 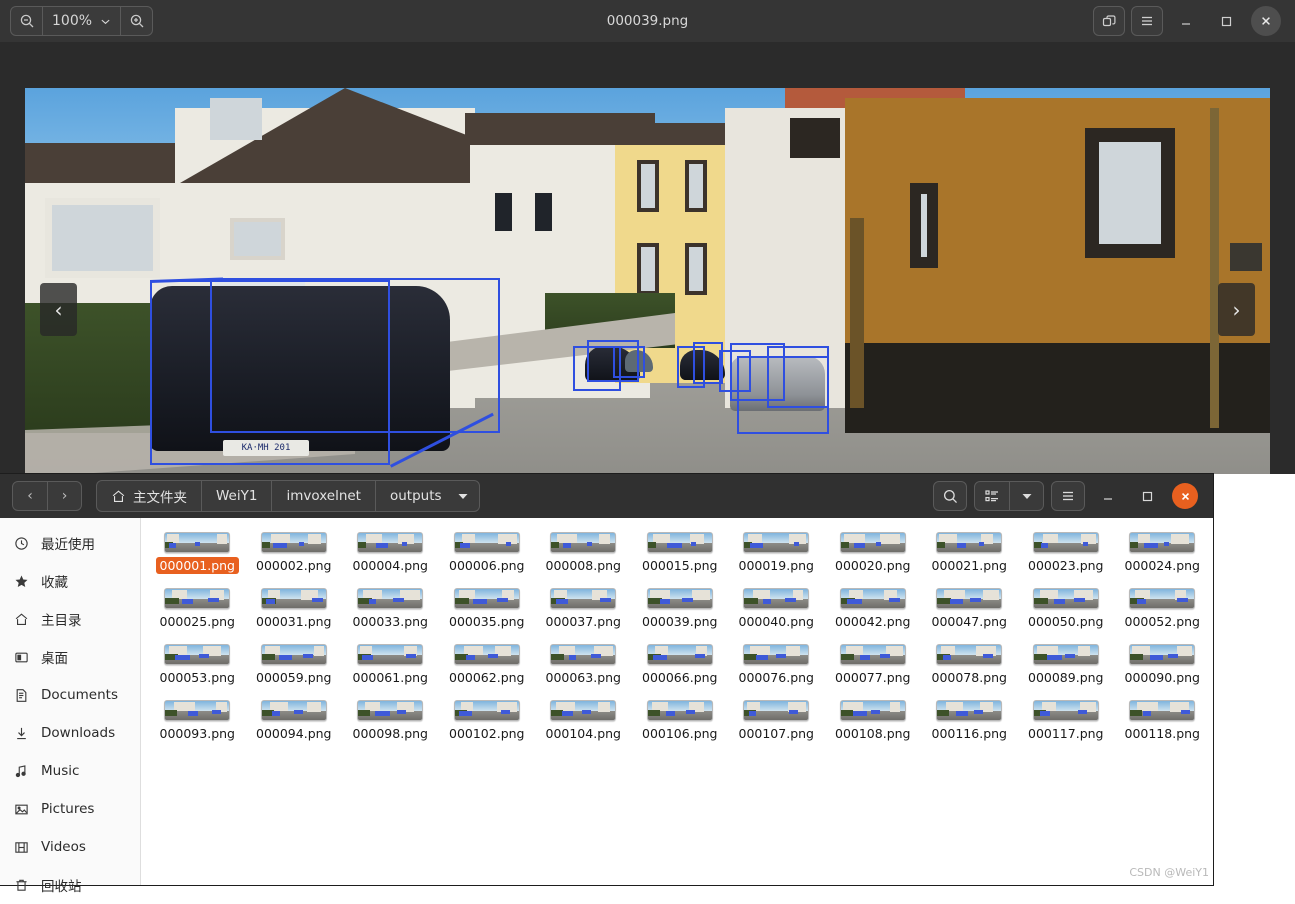 What do you see at coordinates (873, 665) in the screenshot?
I see `file-item: 000077.png` at bounding box center [873, 665].